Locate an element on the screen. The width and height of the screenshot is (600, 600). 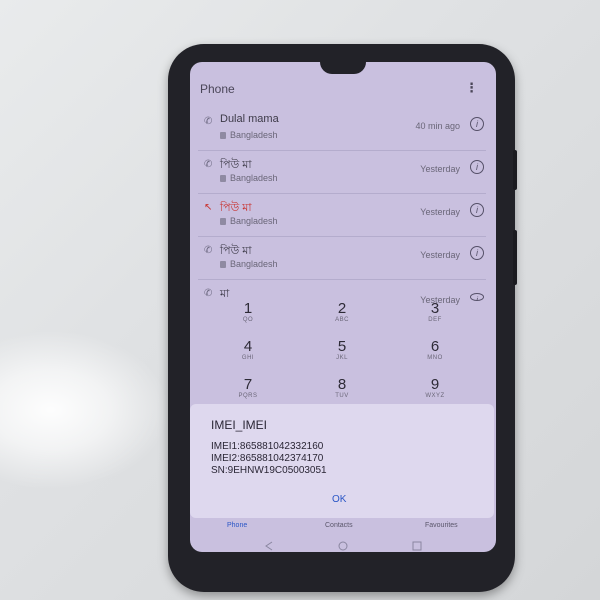
tab-phone: Phone is located at coordinates (237, 525).